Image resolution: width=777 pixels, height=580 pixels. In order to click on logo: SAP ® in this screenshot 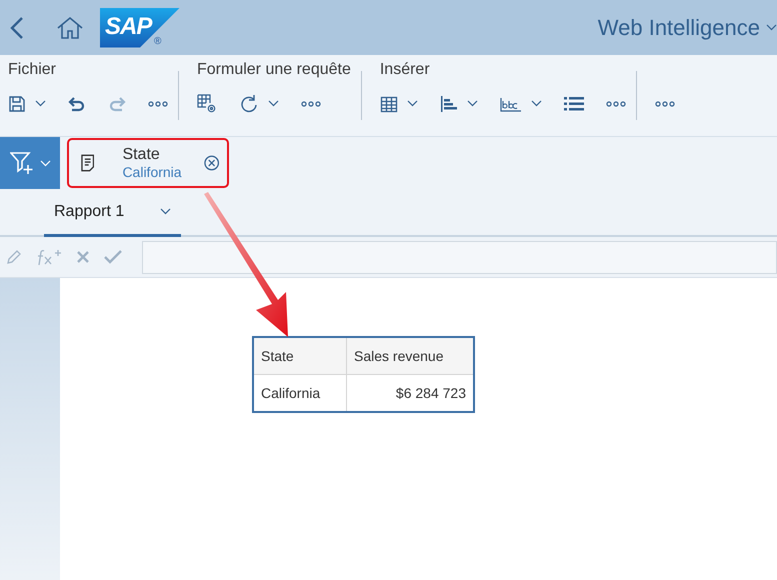, I will do `click(140, 28)`.